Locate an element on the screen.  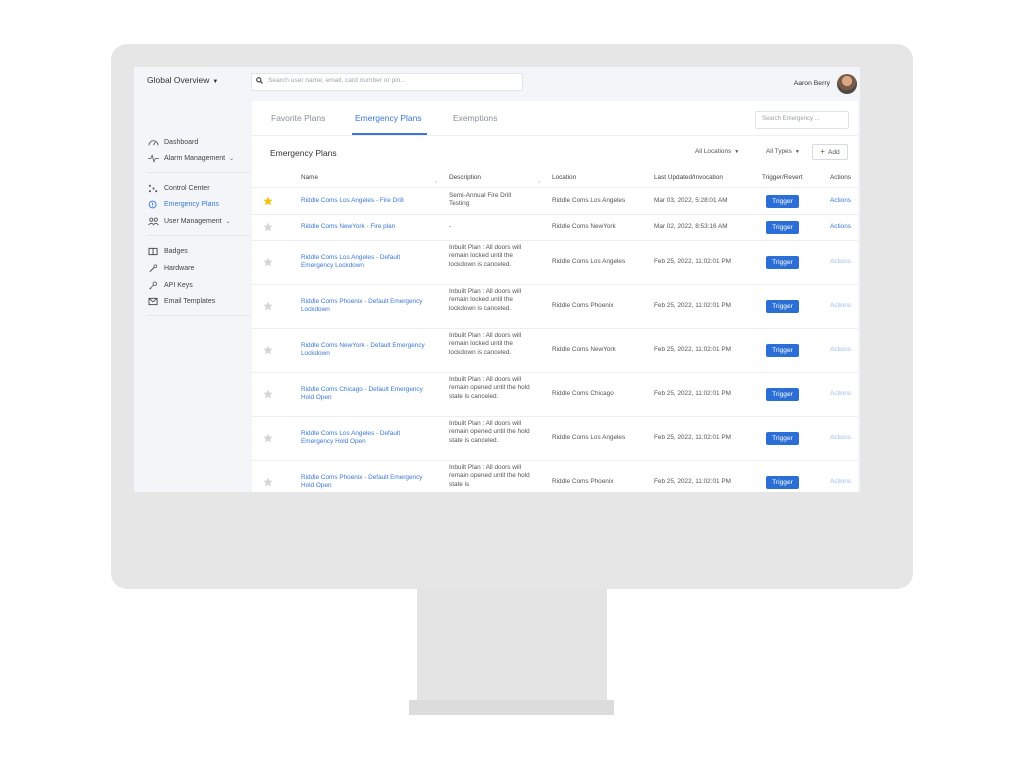
sidebar-item-email-templates: Email Templates is located at coordinates (181, 301).